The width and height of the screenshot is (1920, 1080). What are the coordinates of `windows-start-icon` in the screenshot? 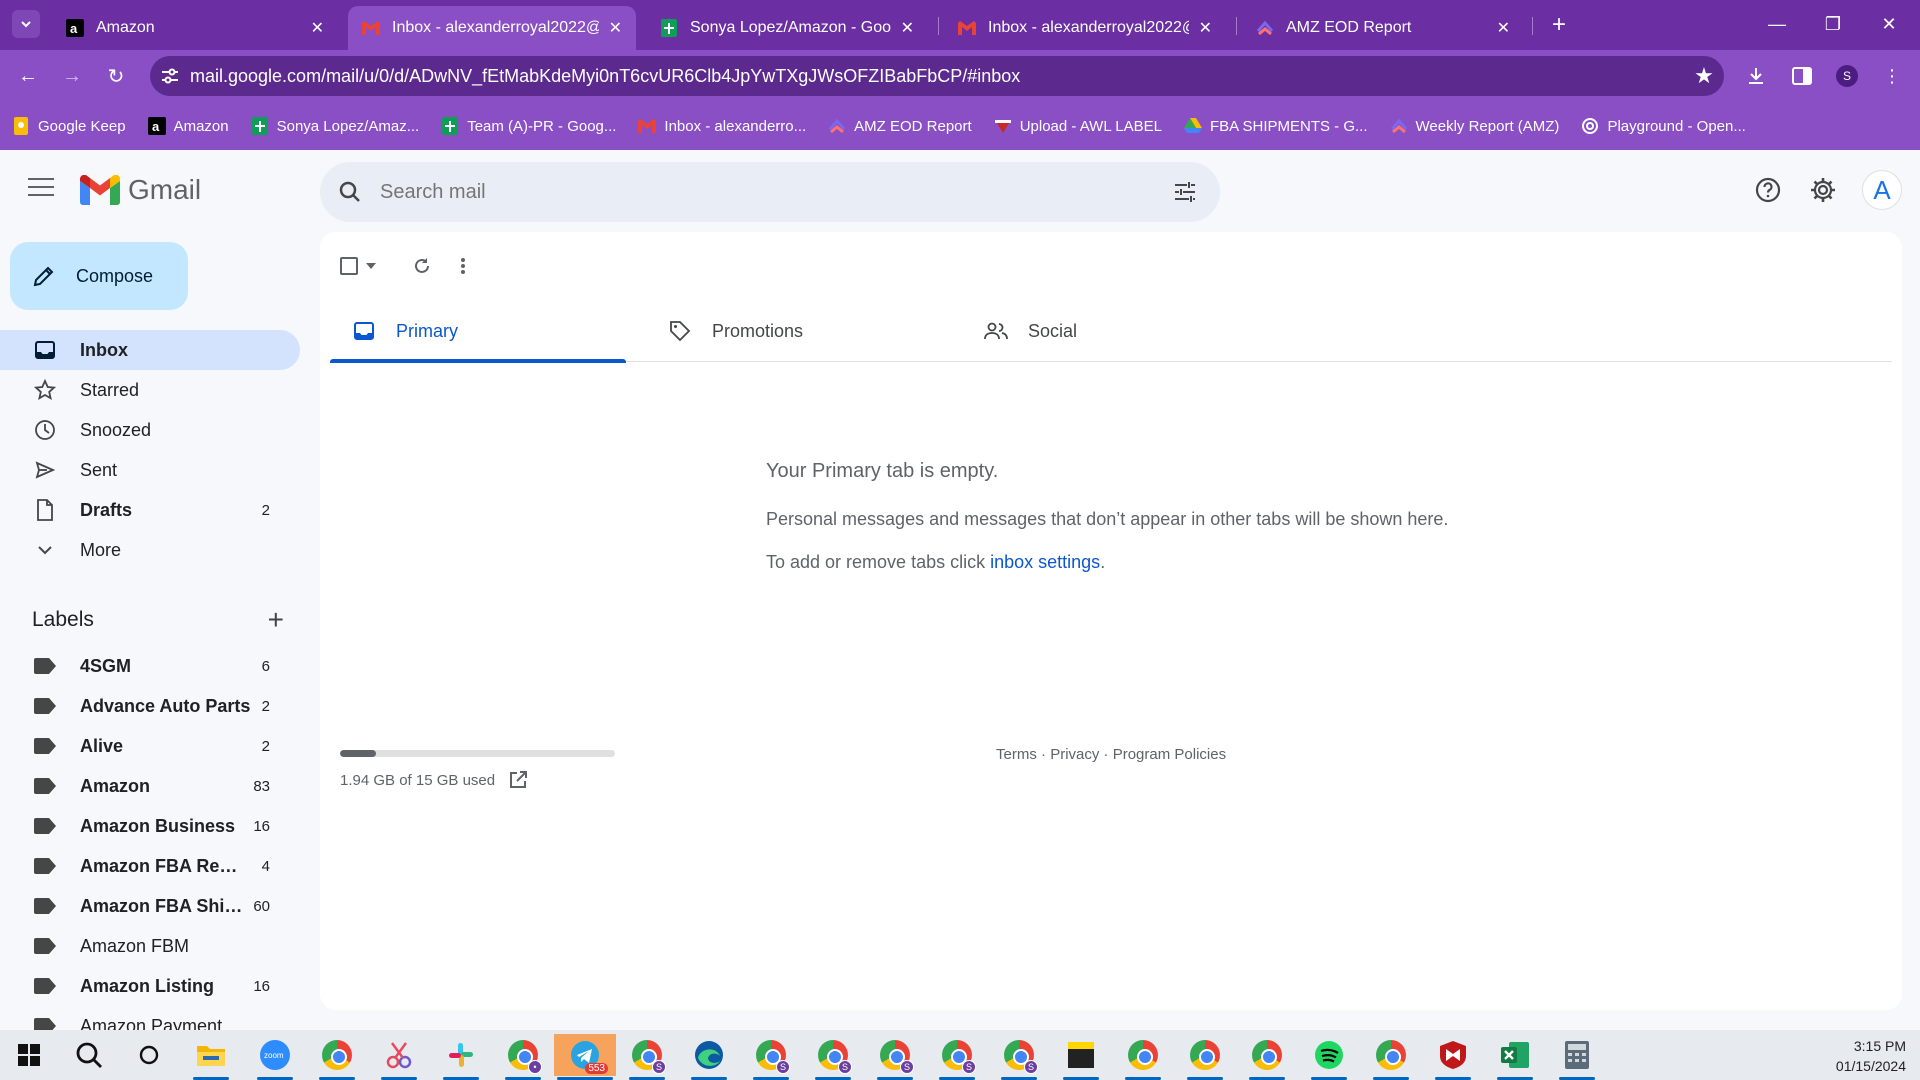 It's located at (29, 1055).